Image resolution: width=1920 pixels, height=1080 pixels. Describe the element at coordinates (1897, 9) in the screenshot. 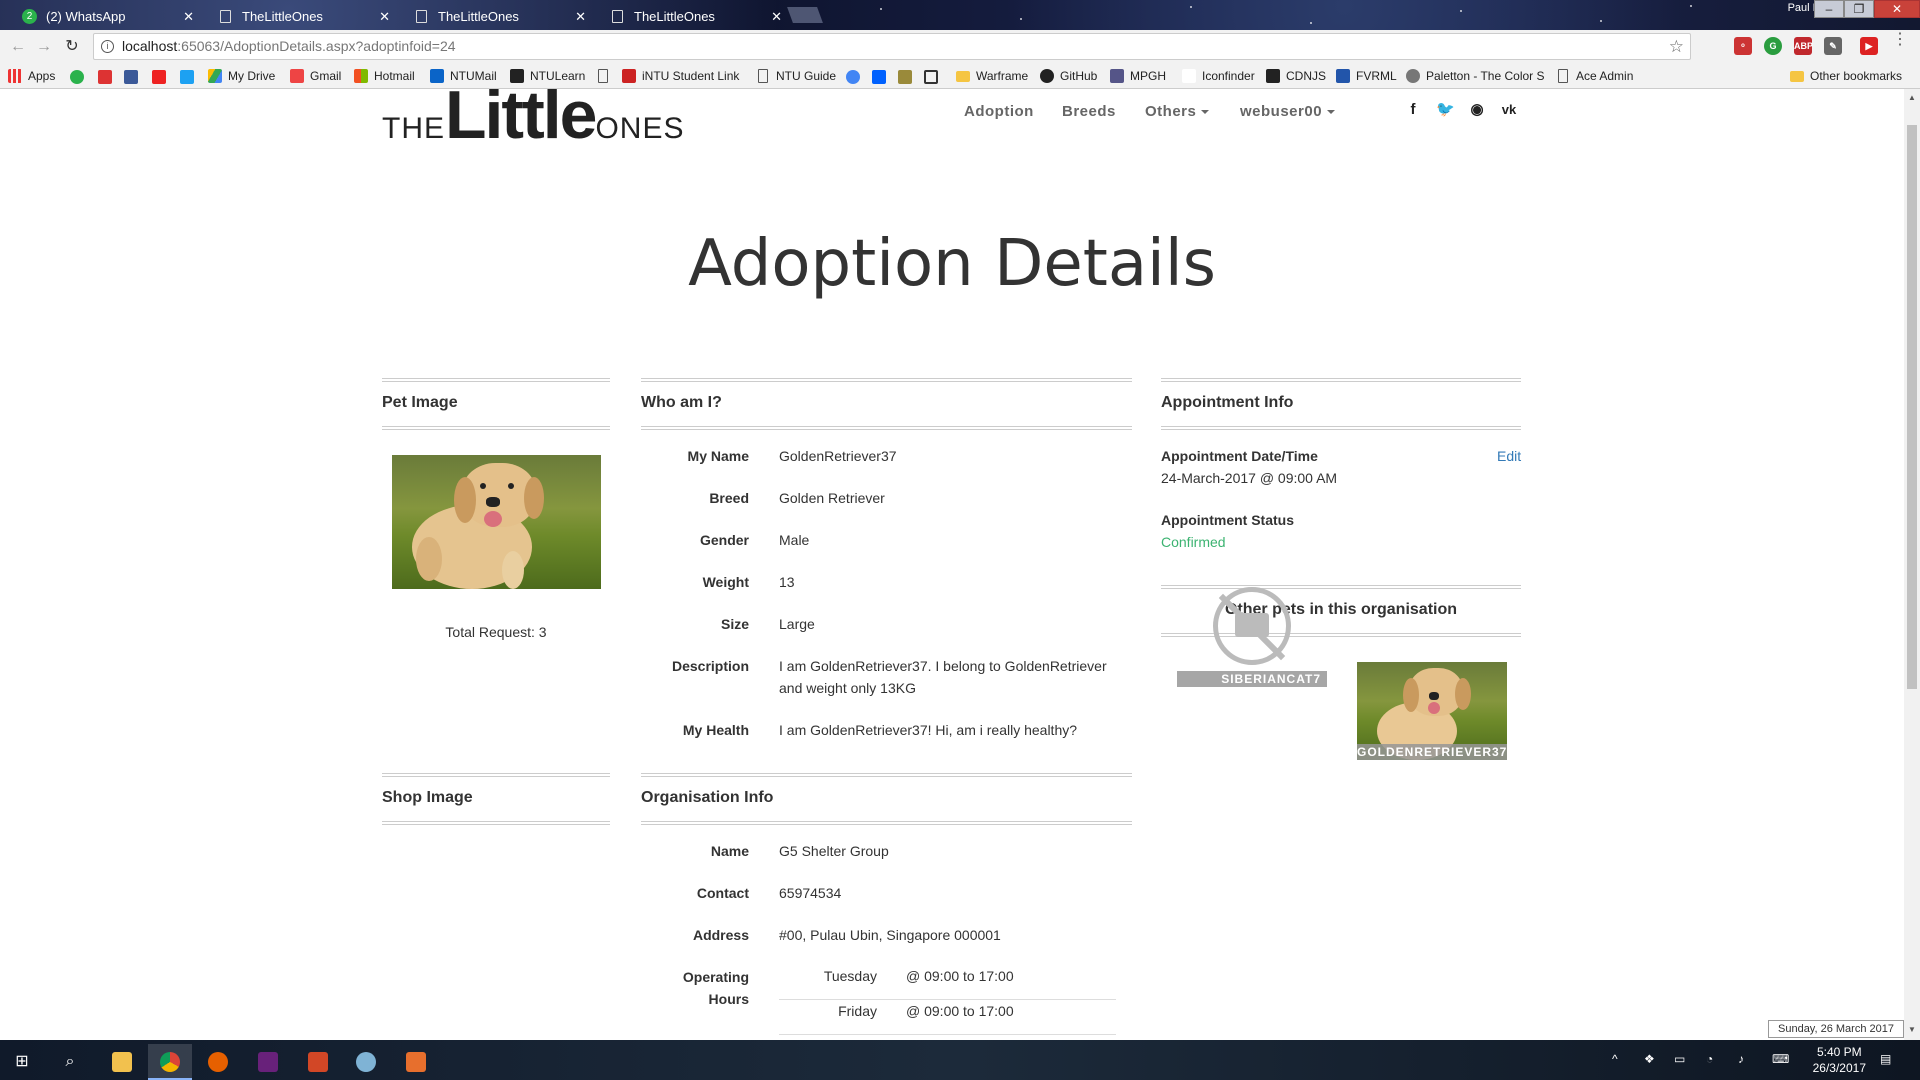

I see `close-window-button: ✕` at that location.